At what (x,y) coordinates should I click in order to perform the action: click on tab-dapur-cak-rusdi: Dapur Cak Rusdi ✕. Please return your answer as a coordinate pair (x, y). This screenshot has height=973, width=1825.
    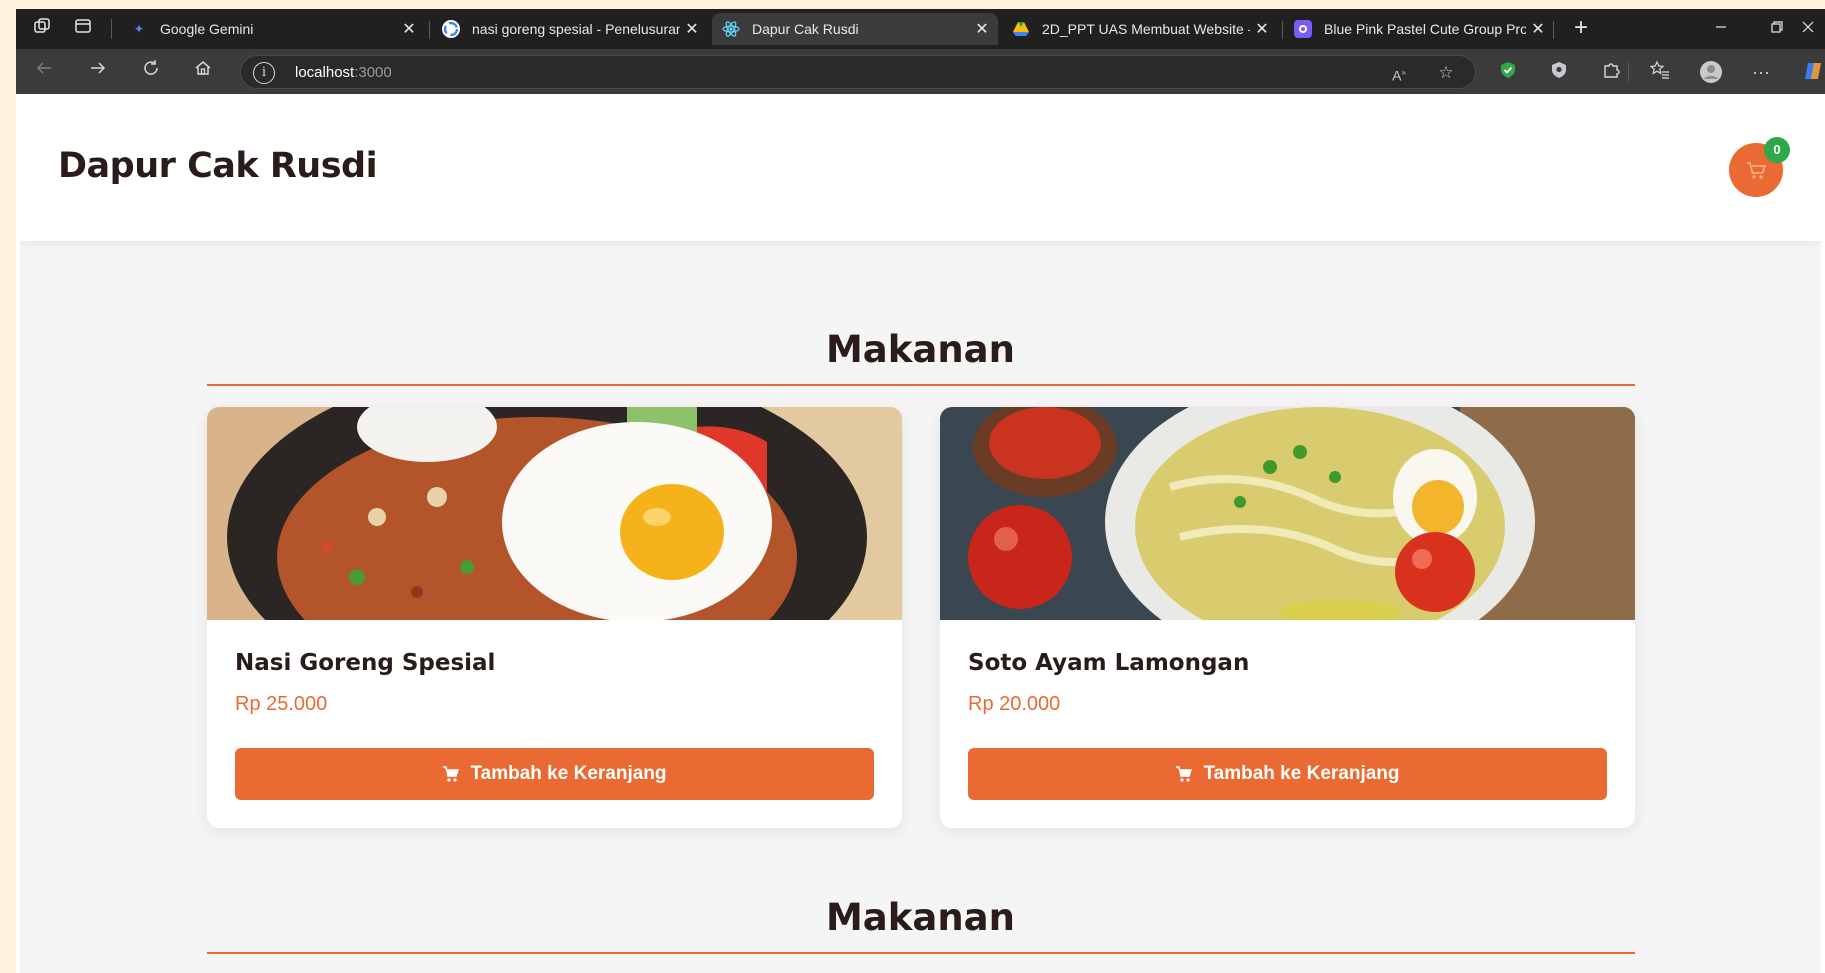
    Looking at the image, I should click on (855, 29).